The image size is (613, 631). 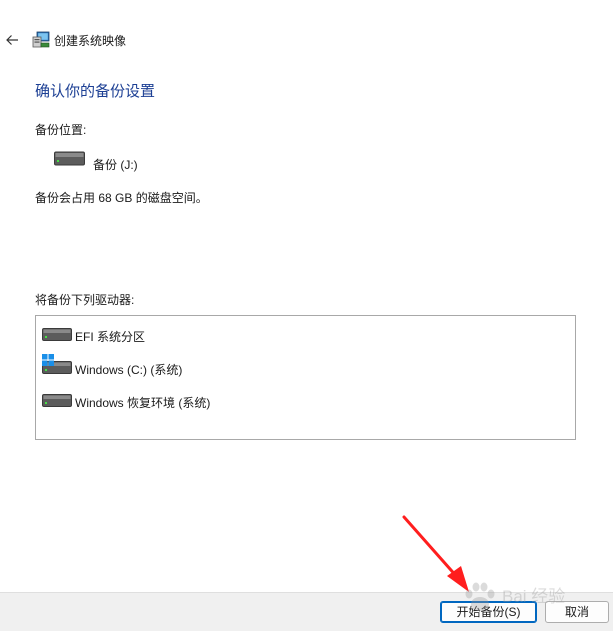 I want to click on window-title: 创建系统映像, so click(x=90, y=41).